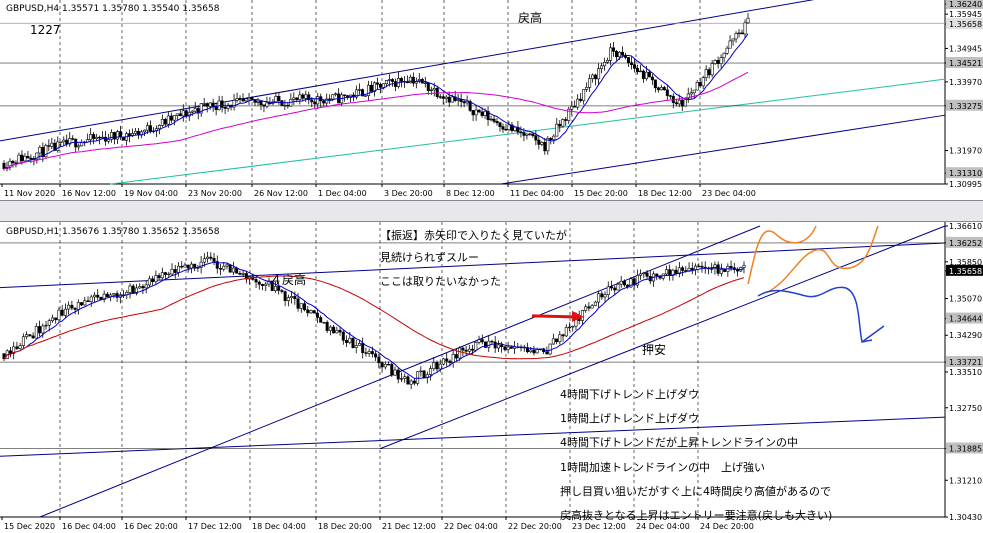 This screenshot has width=983, height=533. What do you see at coordinates (288, 279) in the screenshot?
I see `h1-annotation-yon-modoritaka: ４戻高` at bounding box center [288, 279].